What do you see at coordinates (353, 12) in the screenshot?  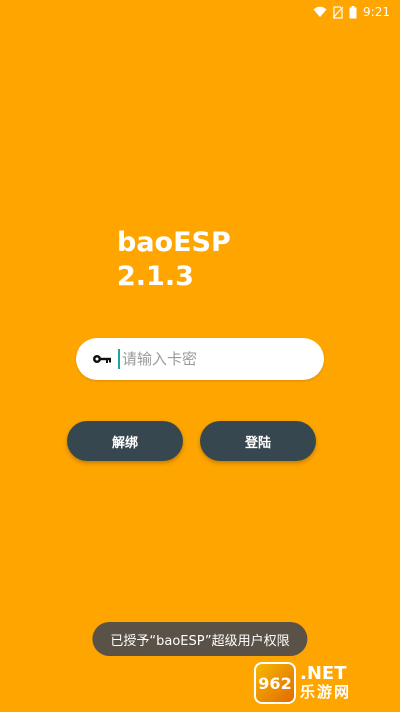 I see `battery-icon` at bounding box center [353, 12].